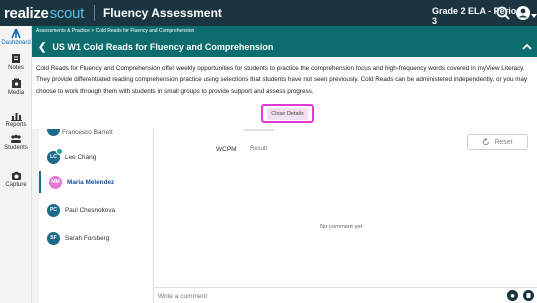  I want to click on reset-icon, so click(486, 142).